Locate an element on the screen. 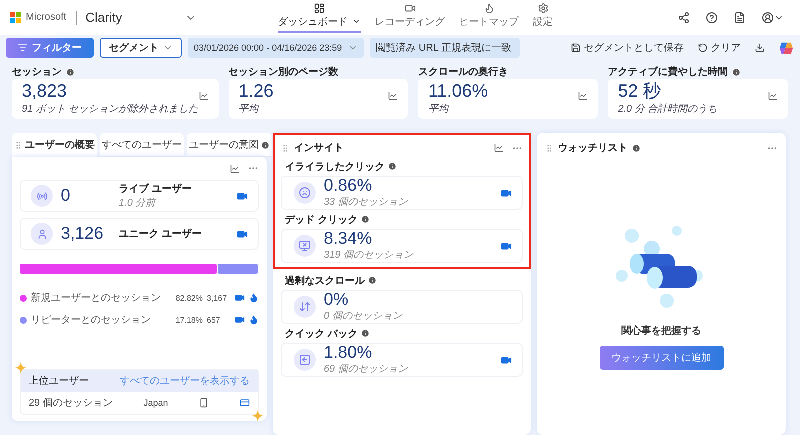  insight-note: 33 個のセッション is located at coordinates (367, 203).